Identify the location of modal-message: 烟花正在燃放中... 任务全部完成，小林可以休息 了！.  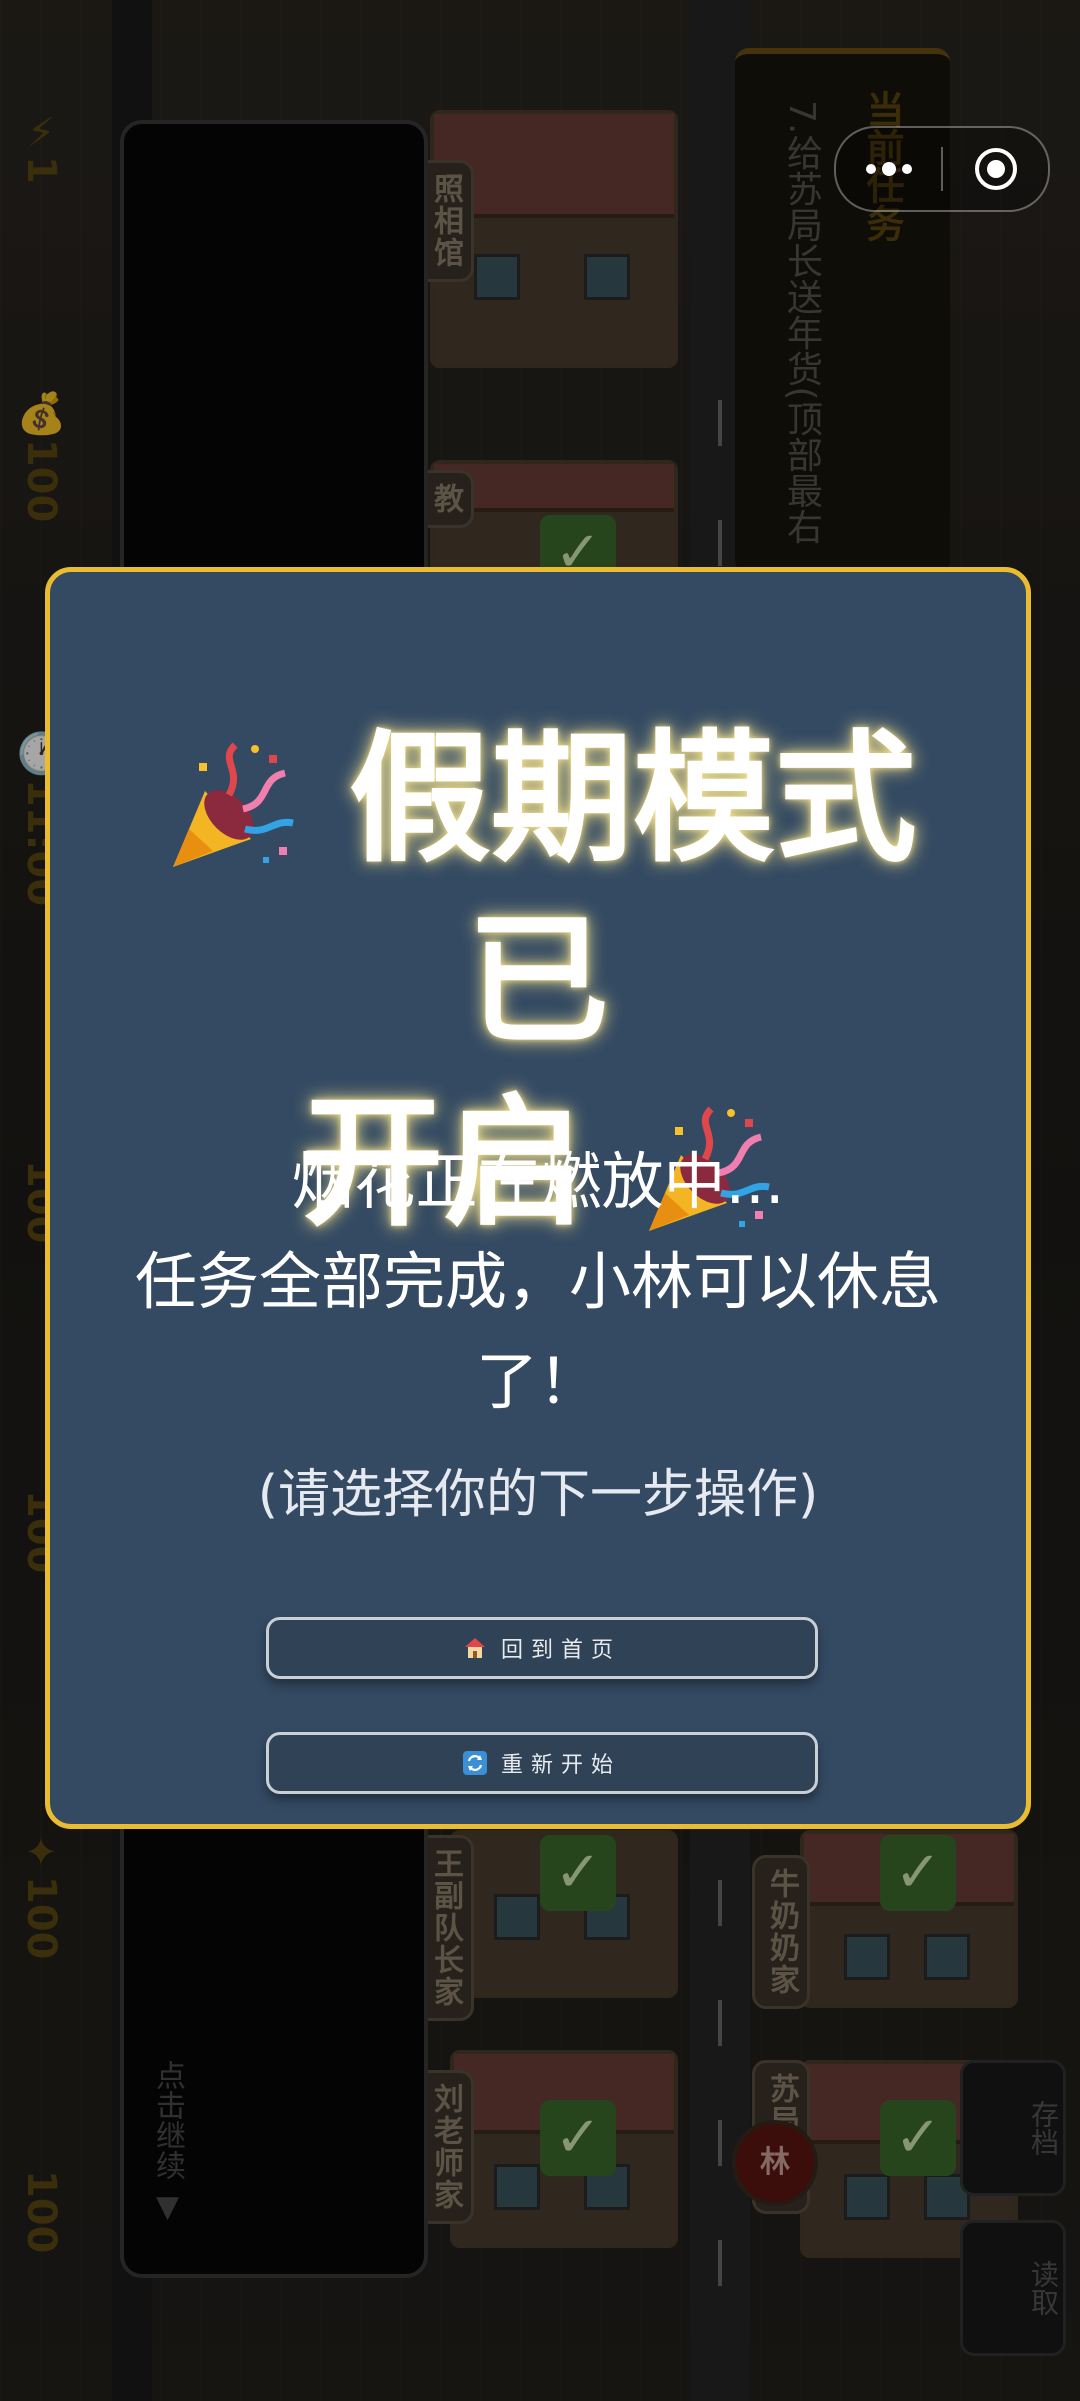
(538, 1282).